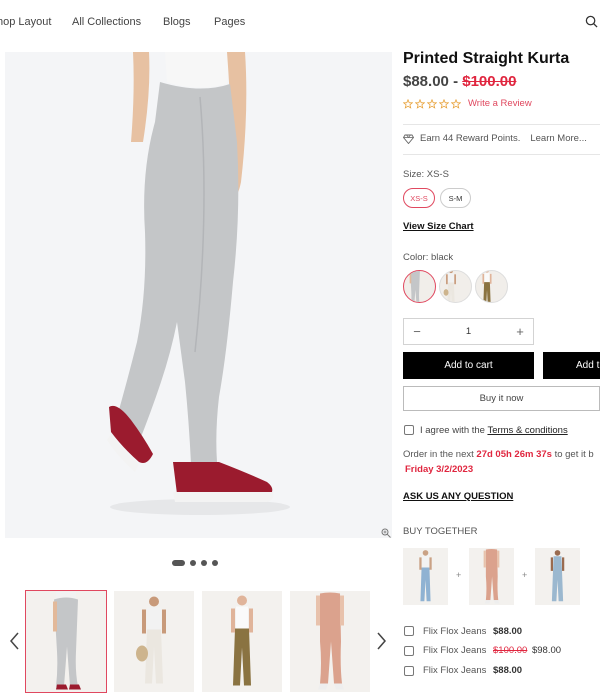 This screenshot has height=700, width=600. I want to click on diamond-icon, so click(408, 139).